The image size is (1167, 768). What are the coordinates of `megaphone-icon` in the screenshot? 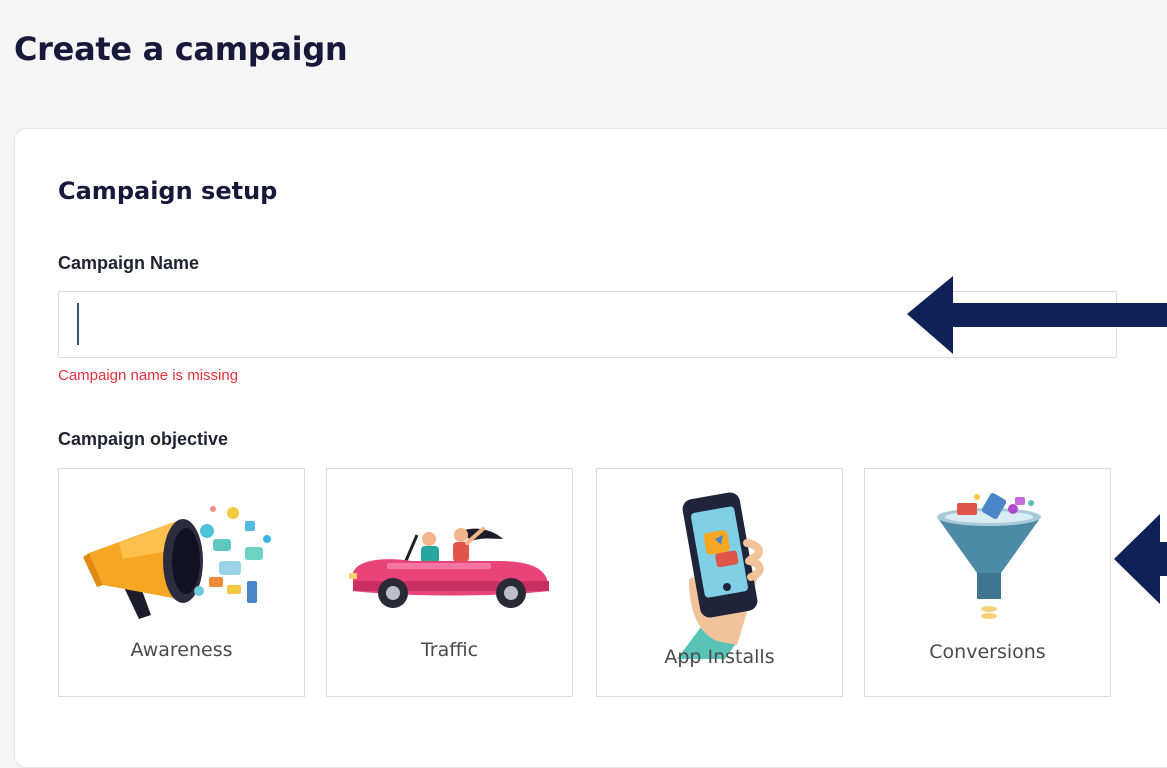 It's located at (177, 562).